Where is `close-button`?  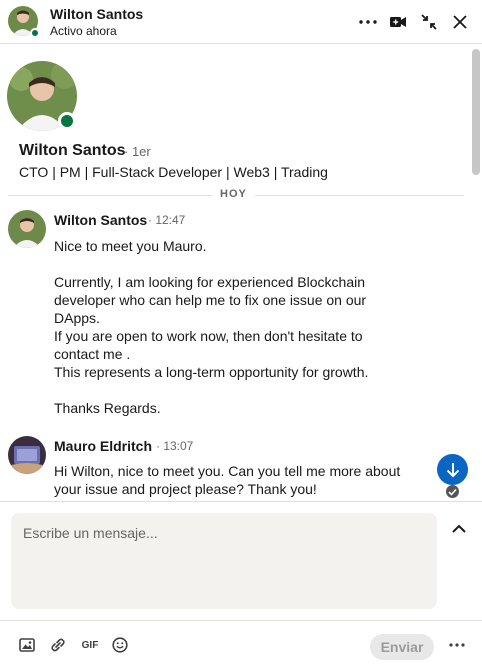
close-button is located at coordinates (460, 22).